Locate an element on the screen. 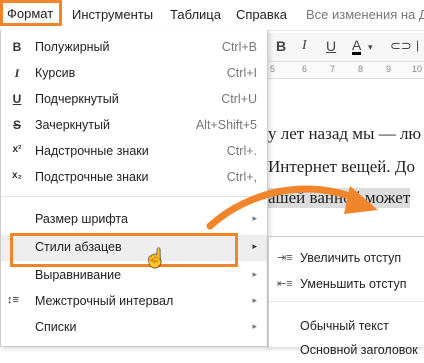 Image resolution: width=424 pixels, height=363 pixels. menu-item-underline: U Подчеркнутый Ctrl+U is located at coordinates (134, 100).